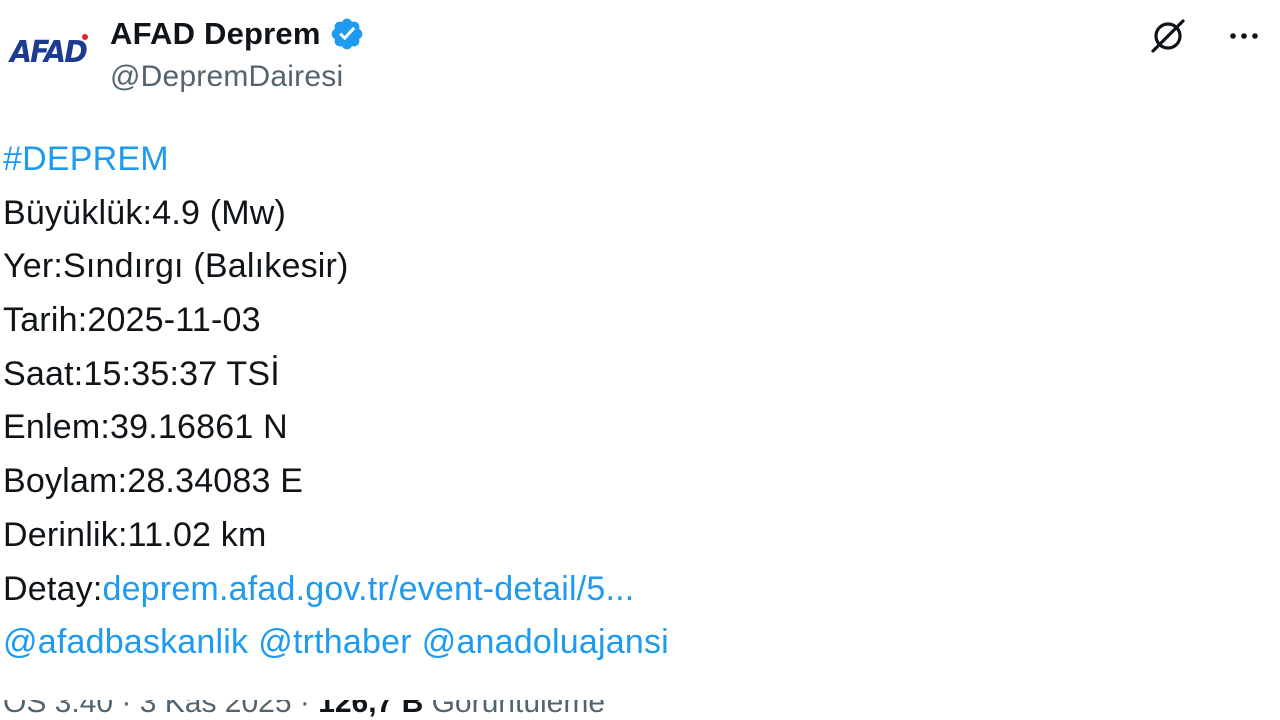 Image resolution: width=1280 pixels, height=720 pixels. What do you see at coordinates (347, 34) in the screenshot?
I see `verified-badge-icon` at bounding box center [347, 34].